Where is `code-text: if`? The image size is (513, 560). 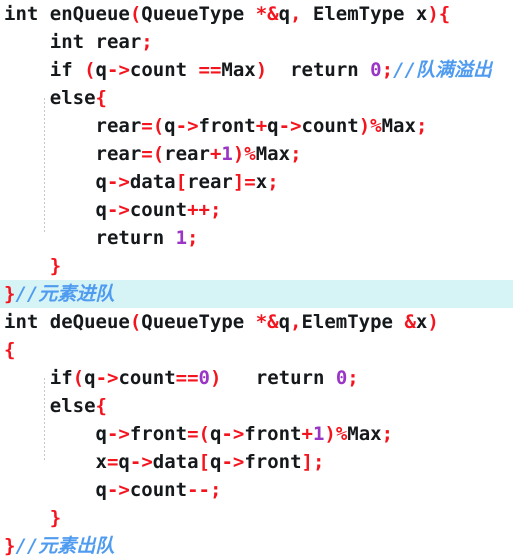
code-text: if is located at coordinates (67, 70).